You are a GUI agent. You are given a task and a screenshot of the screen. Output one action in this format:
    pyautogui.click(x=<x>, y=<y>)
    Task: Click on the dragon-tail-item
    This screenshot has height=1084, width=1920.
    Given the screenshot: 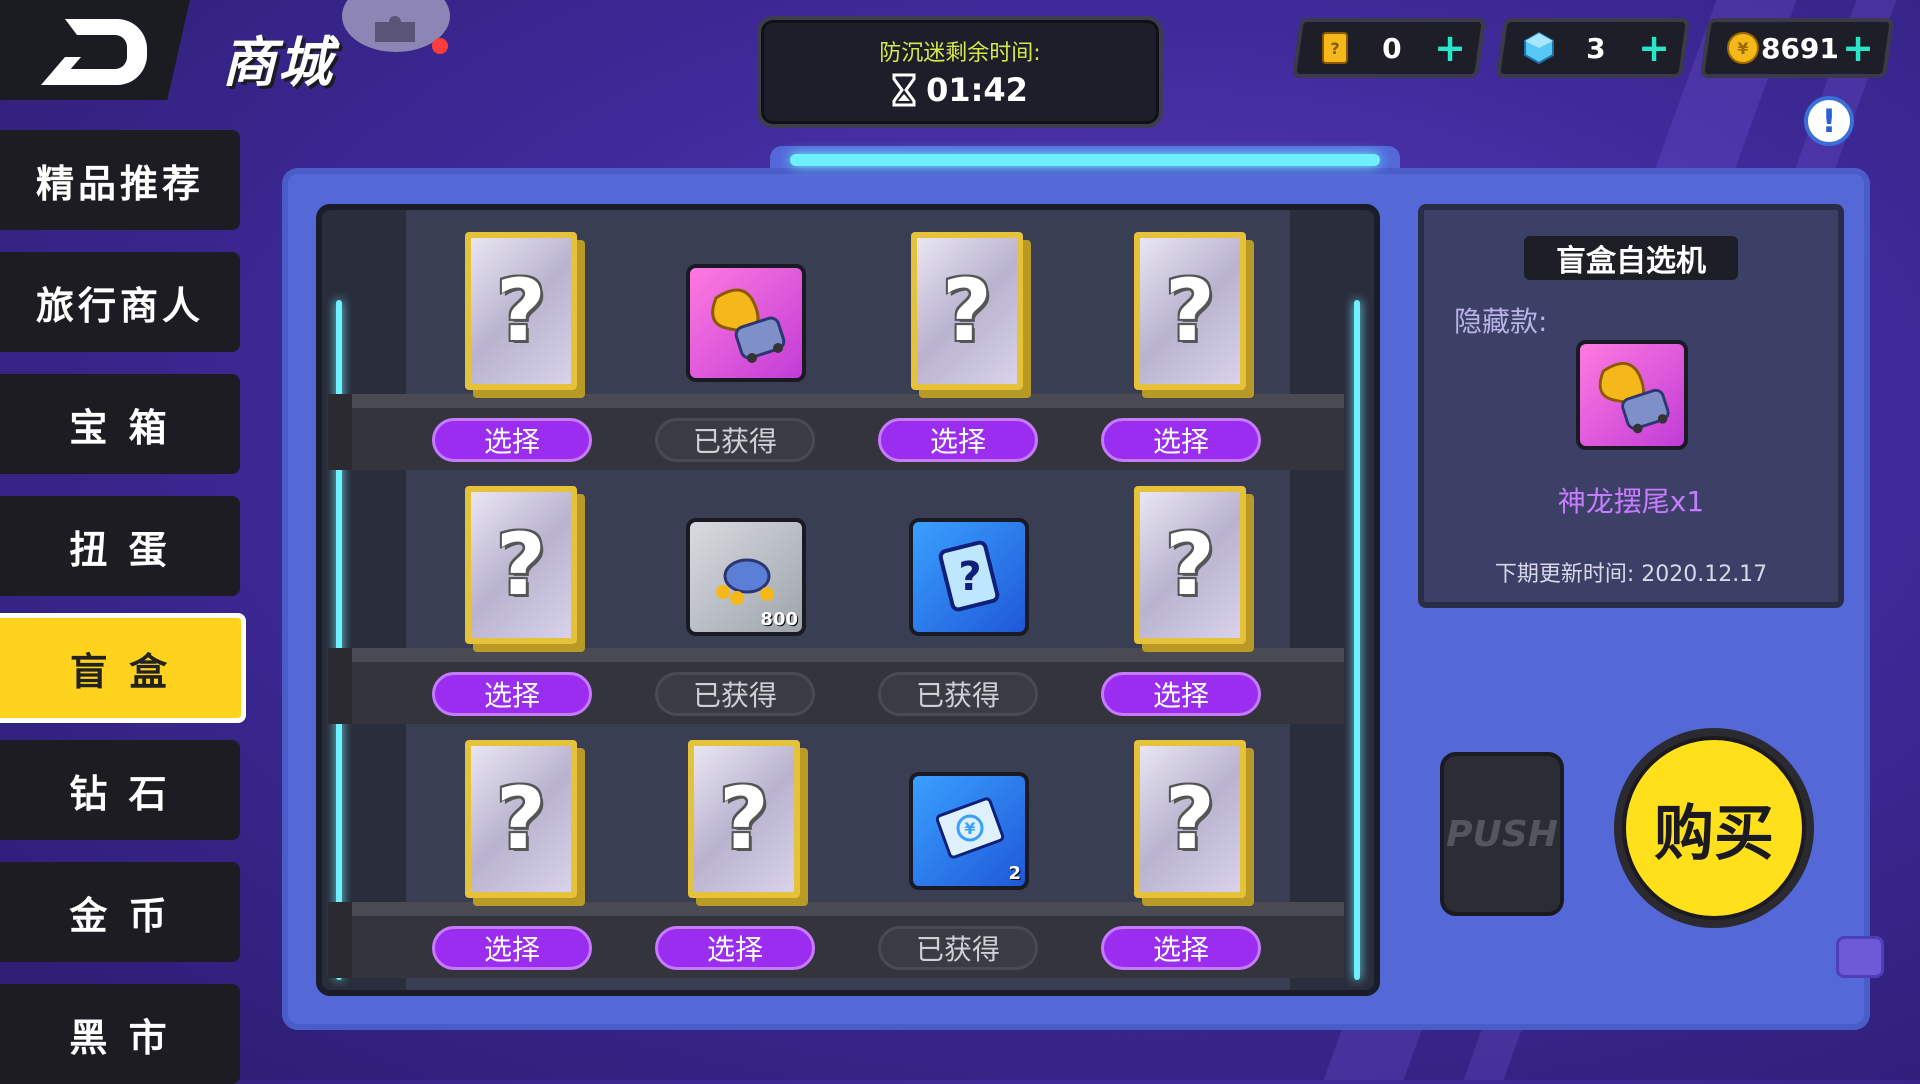 What is the action you would take?
    pyautogui.click(x=746, y=323)
    